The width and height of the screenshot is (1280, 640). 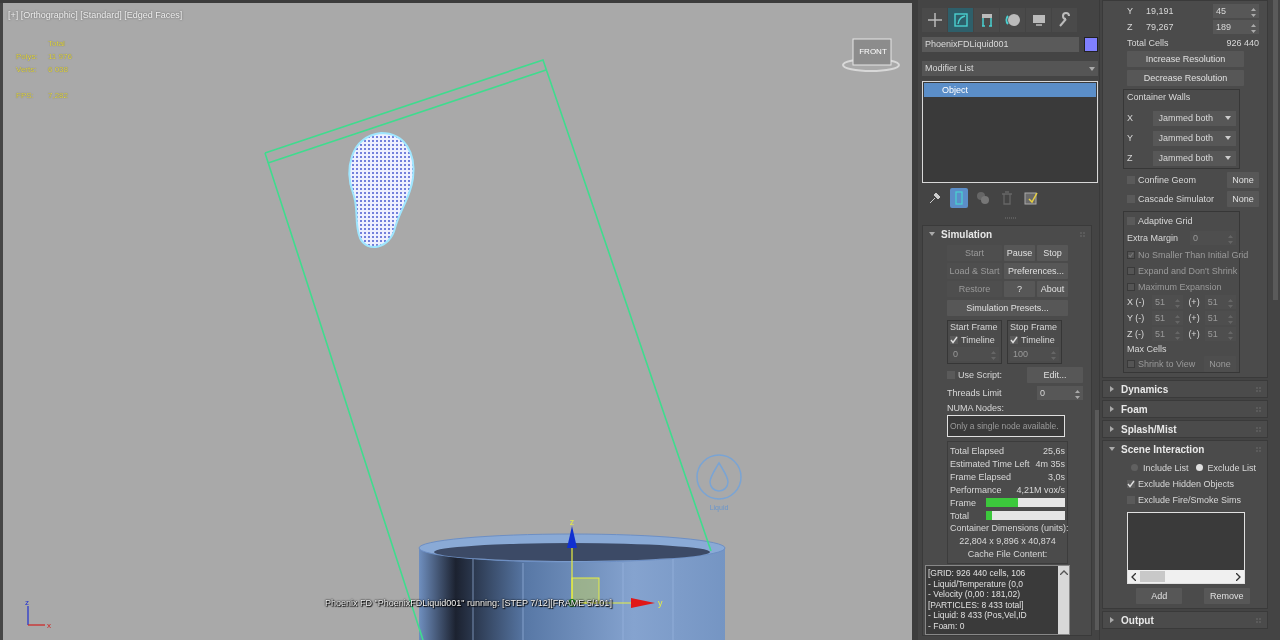 What do you see at coordinates (1160, 27) in the screenshot?
I see `grid-size-value: 79,267` at bounding box center [1160, 27].